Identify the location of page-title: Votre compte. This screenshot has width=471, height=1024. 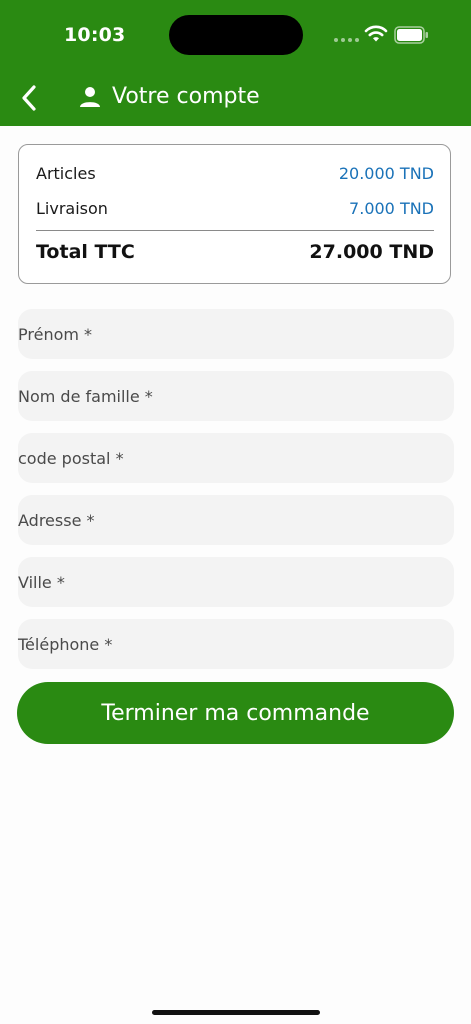
(186, 96).